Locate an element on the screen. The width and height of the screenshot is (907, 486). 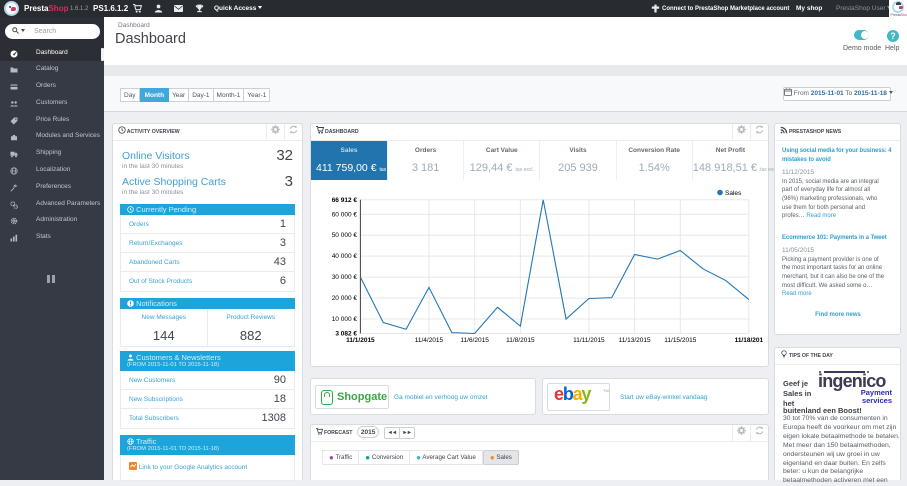
svg-text: 30 000 € is located at coordinates (345, 277).